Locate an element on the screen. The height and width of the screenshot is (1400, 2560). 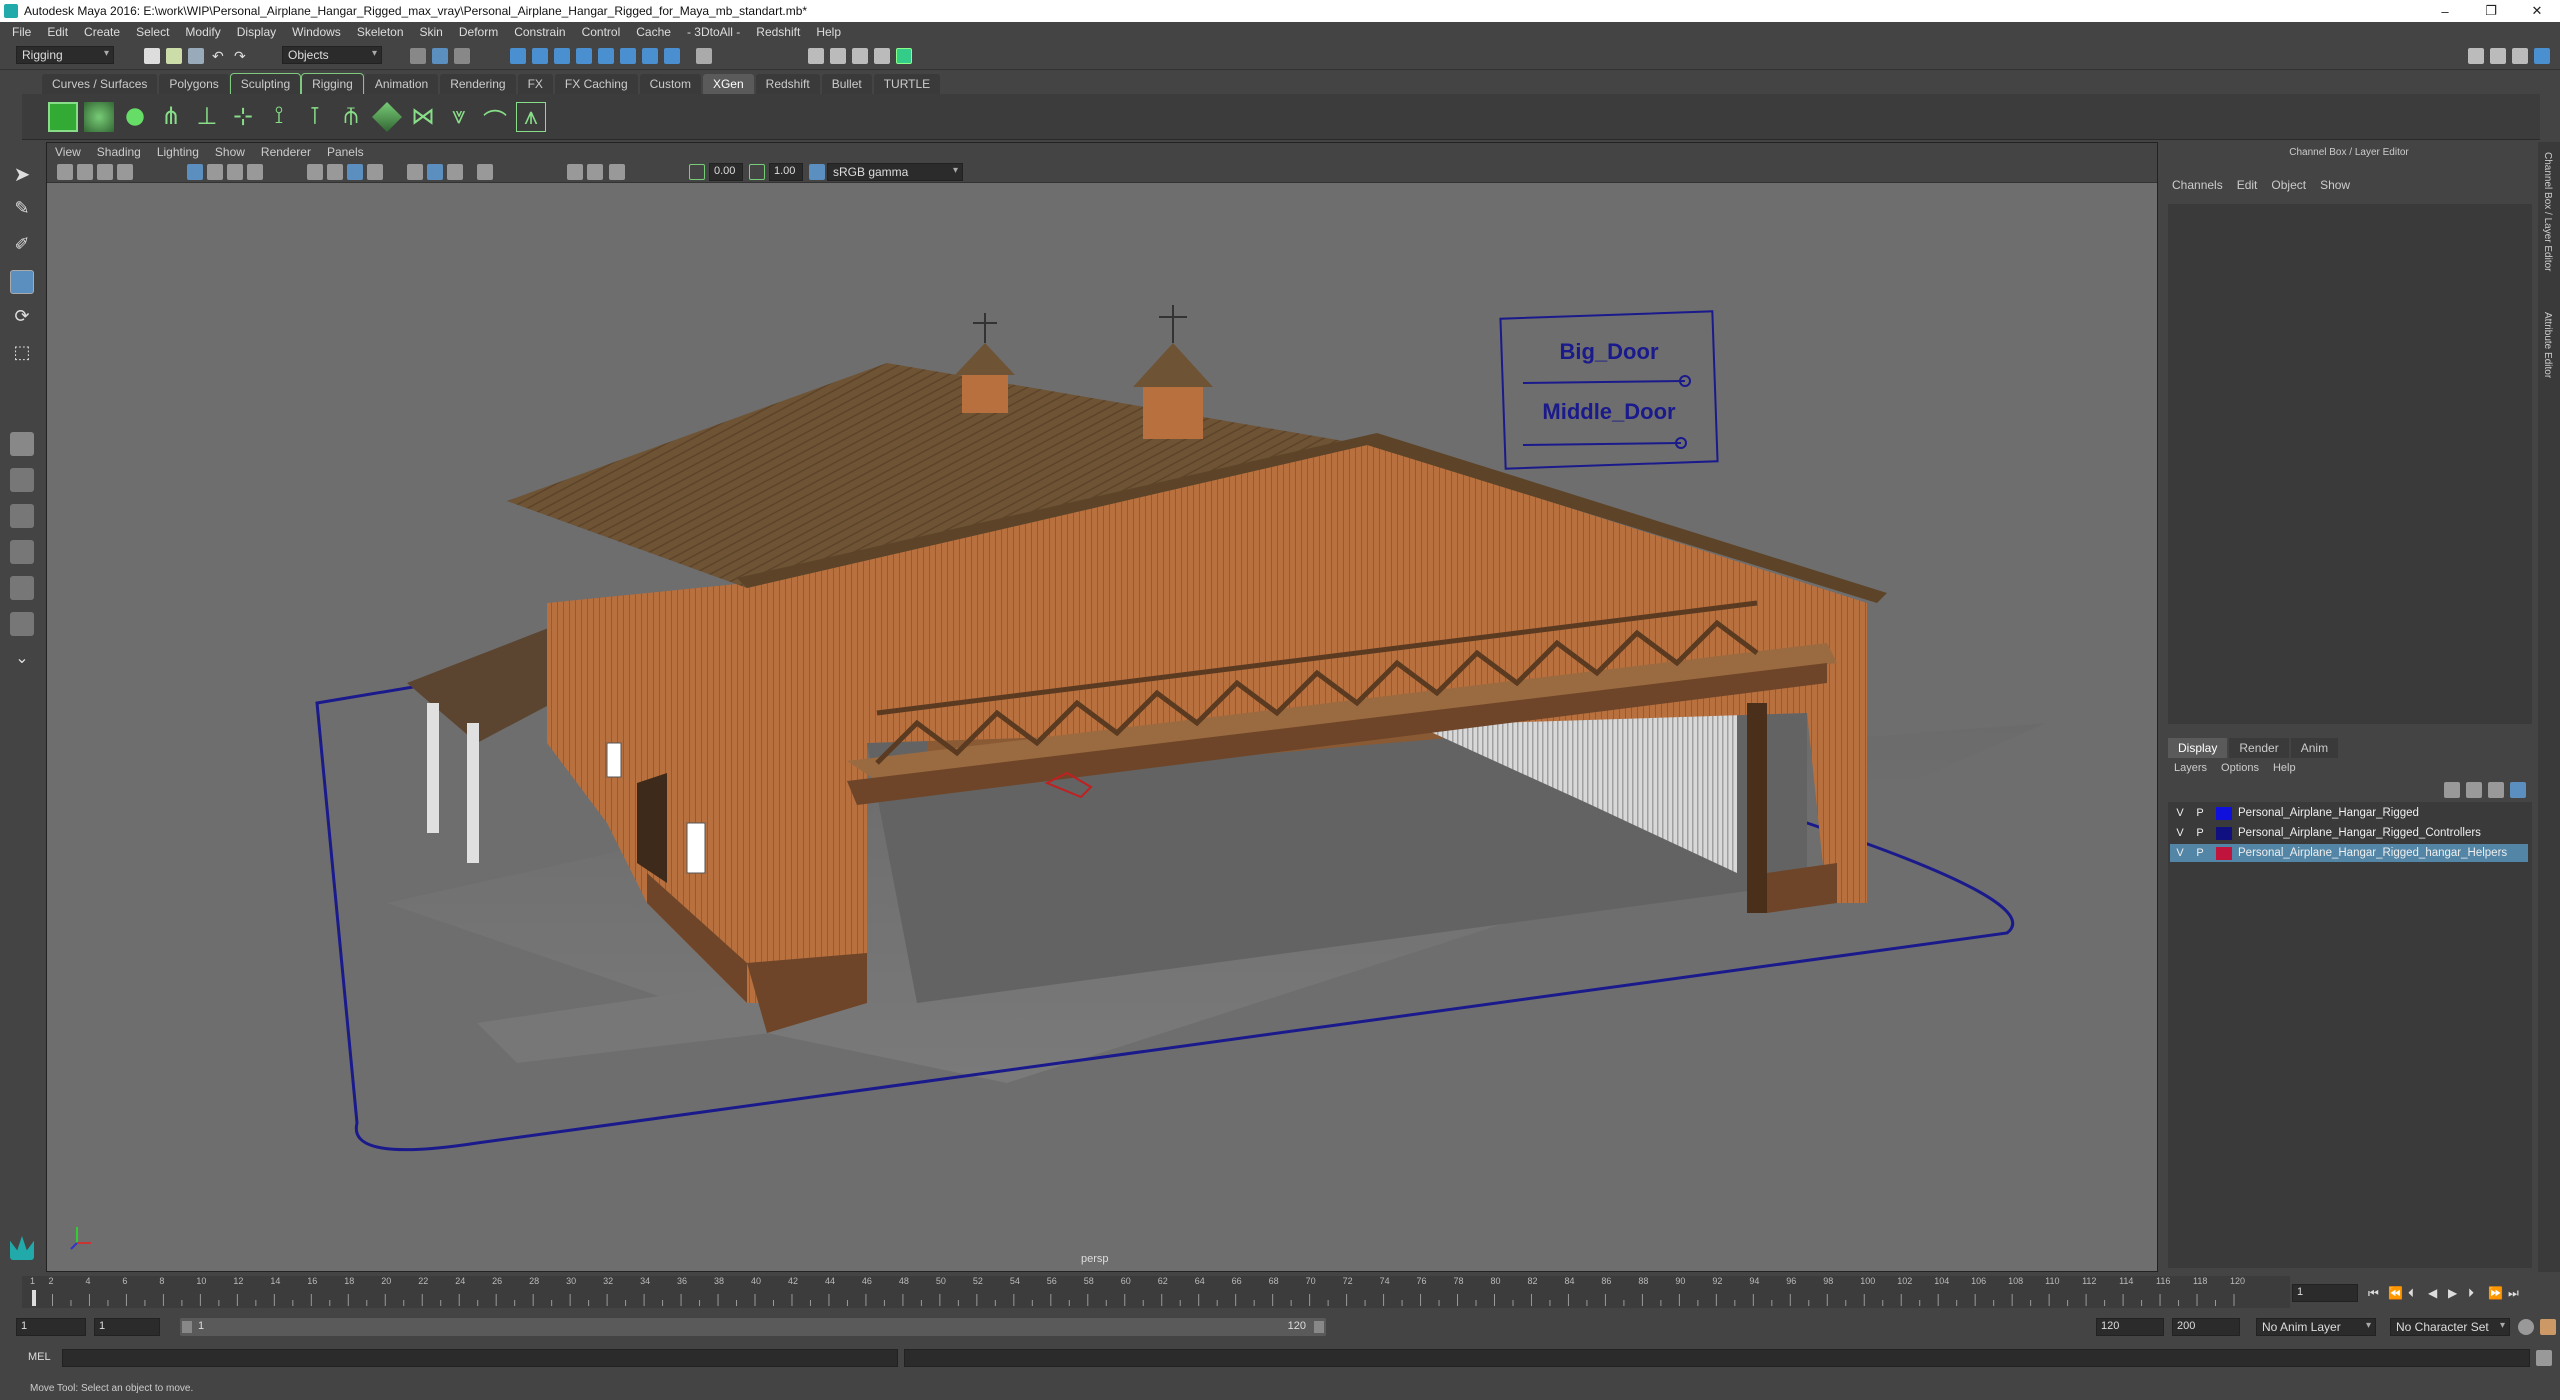
hypershade-icon is located at coordinates (904, 56).